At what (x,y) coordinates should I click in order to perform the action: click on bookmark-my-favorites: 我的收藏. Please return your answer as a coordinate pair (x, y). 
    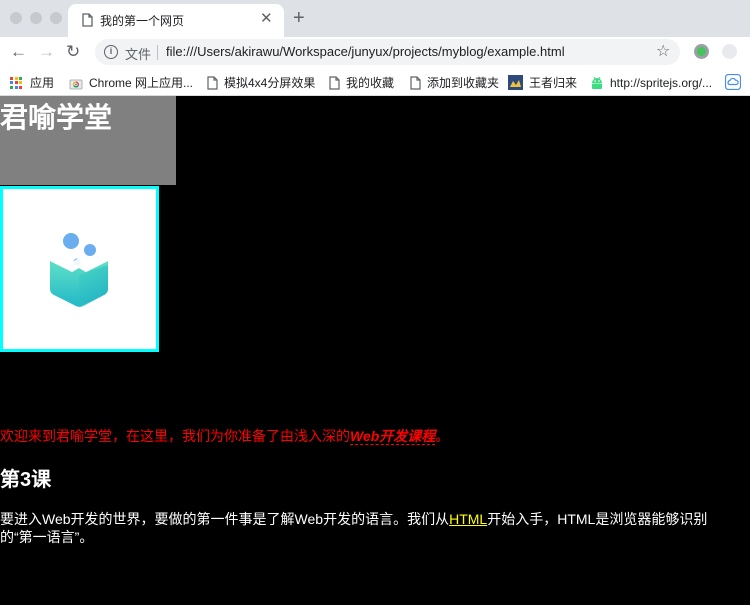
    Looking at the image, I should click on (361, 82).